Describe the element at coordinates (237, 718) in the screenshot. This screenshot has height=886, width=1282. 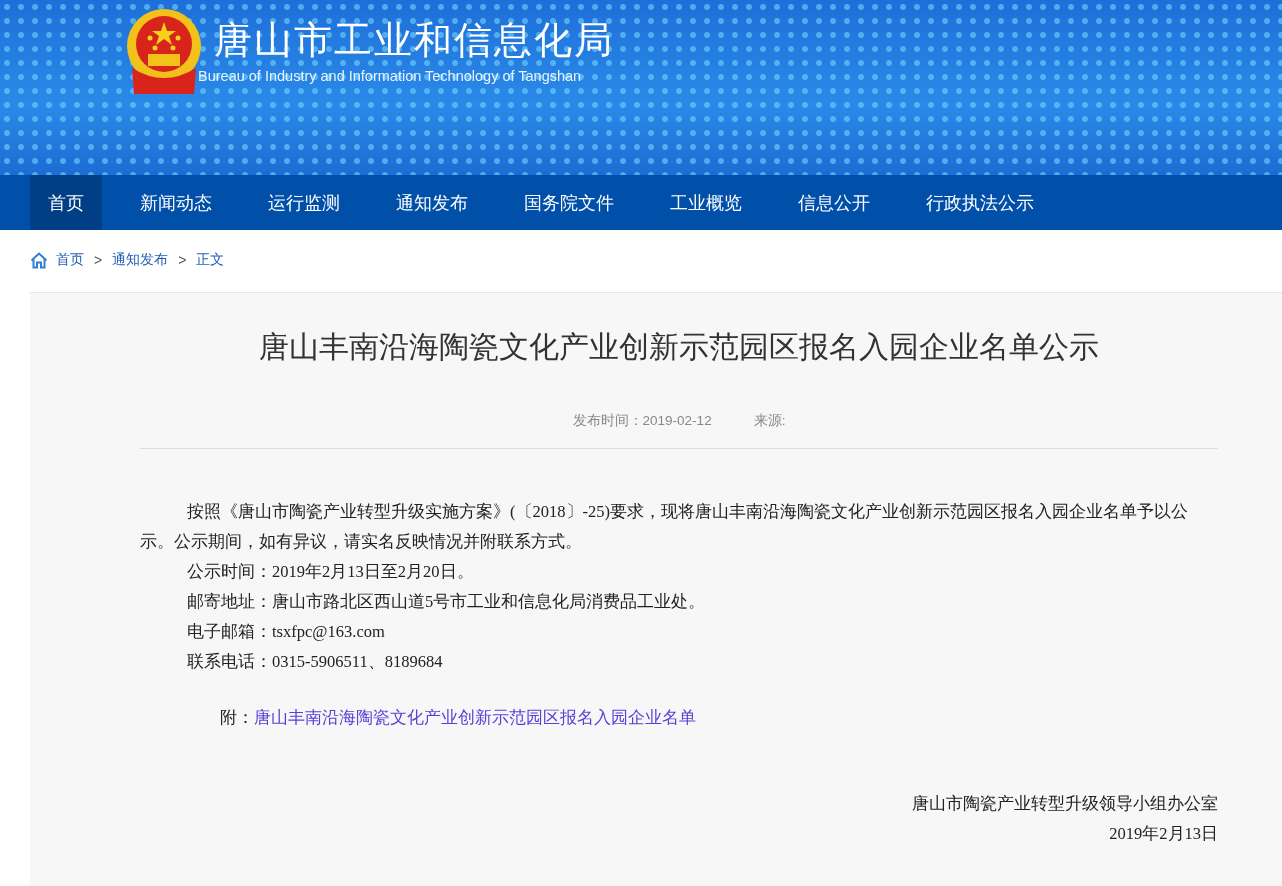
I see `attachment-label: 附：` at that location.